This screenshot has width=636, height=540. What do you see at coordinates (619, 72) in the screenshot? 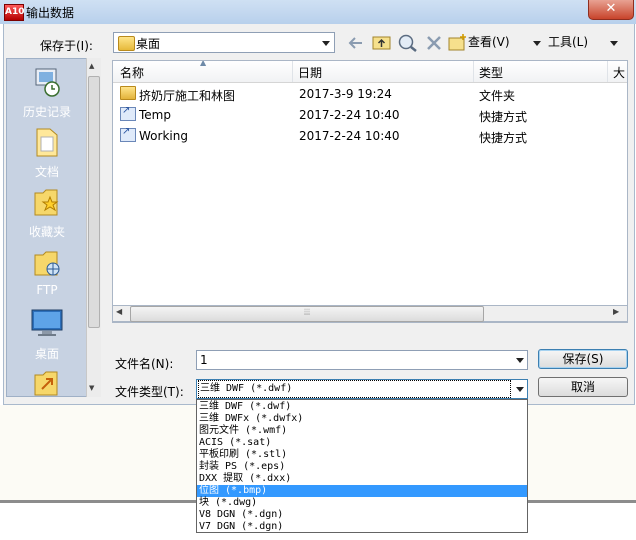
I see `column-size: 大` at bounding box center [619, 72].